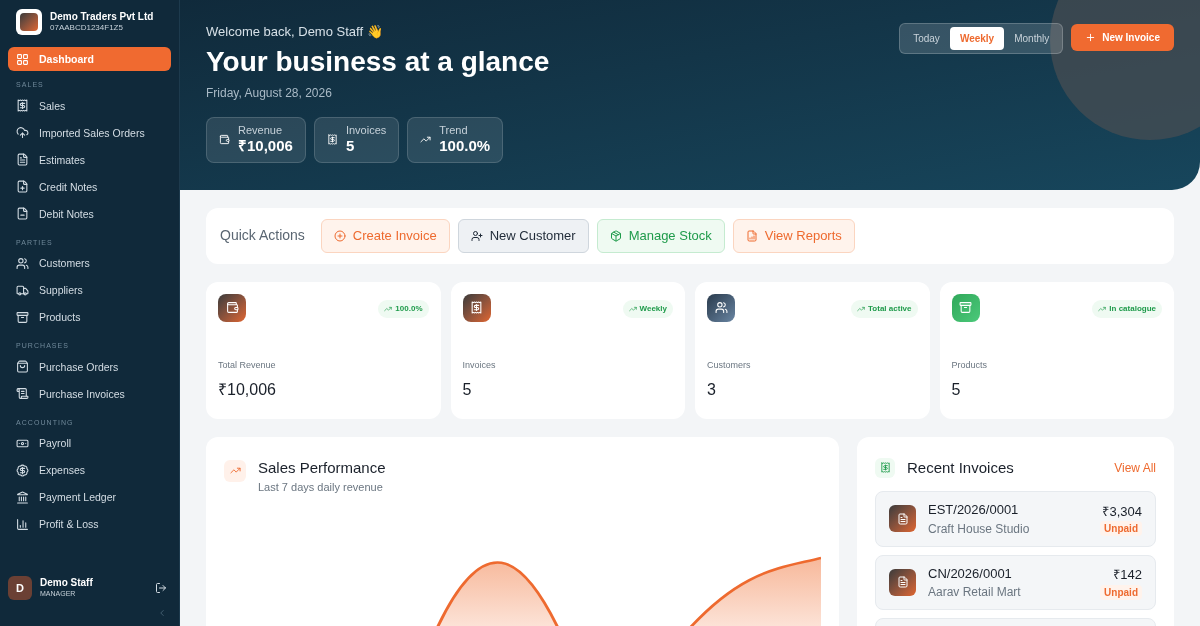 The height and width of the screenshot is (626, 1200). I want to click on invoice-amount: ₹3,304, so click(1122, 511).